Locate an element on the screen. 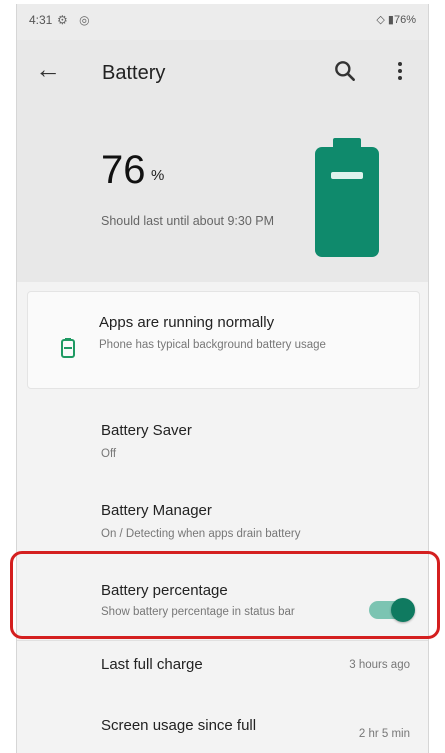 This screenshot has height=753, width=445. battery-icon-cap is located at coordinates (347, 142).